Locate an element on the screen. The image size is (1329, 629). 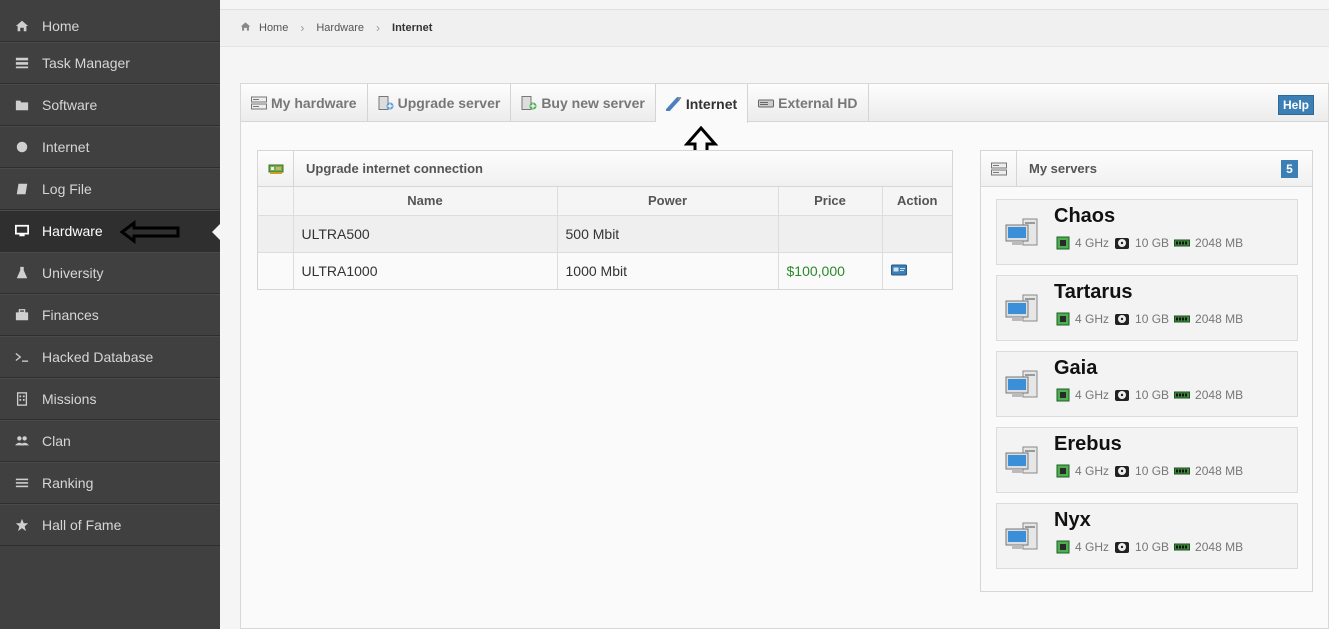
sidebar-item-hardware: Hardware is located at coordinates (110, 231).